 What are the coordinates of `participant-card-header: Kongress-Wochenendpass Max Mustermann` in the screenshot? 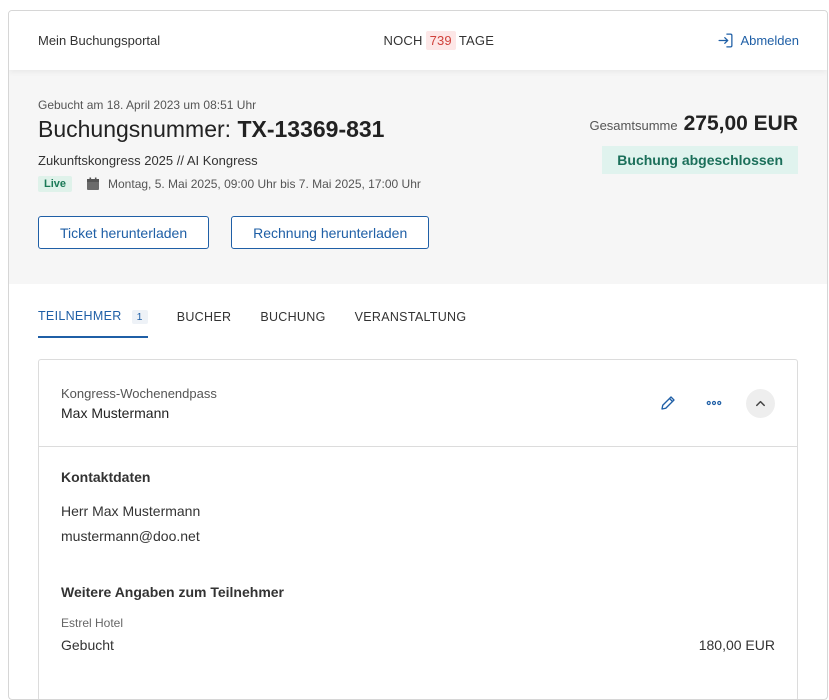 It's located at (418, 403).